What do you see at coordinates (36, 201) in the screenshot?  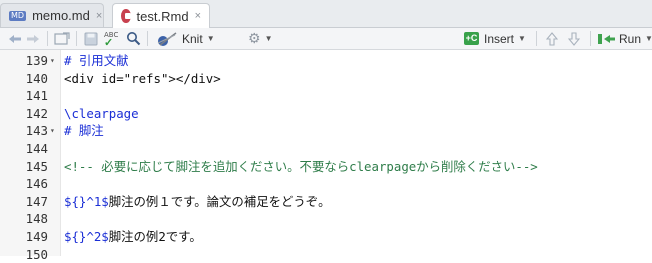 I see `line-number: 147` at bounding box center [36, 201].